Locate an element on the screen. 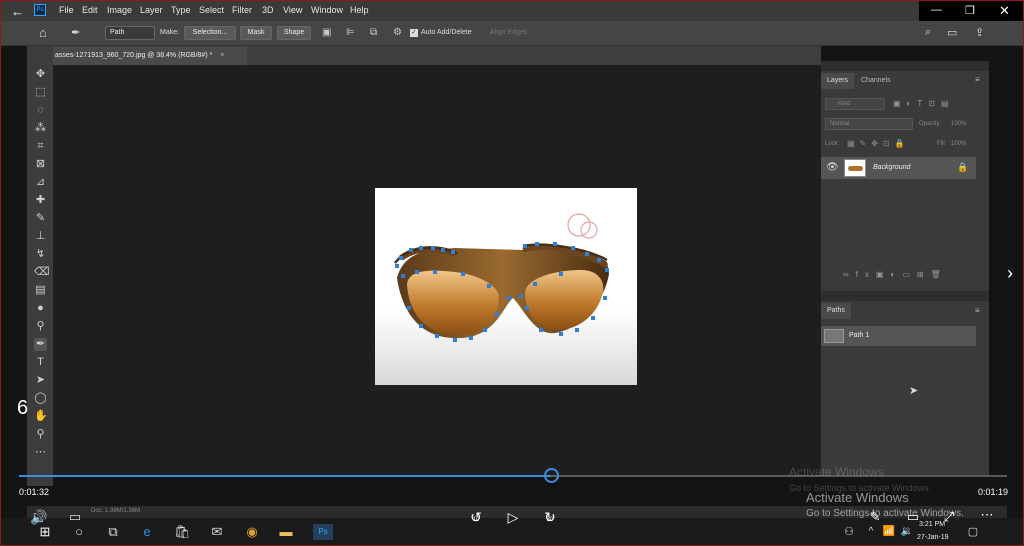 Image resolution: width=1024 pixels, height=546 pixels. menu-window: Window is located at coordinates (327, 10).